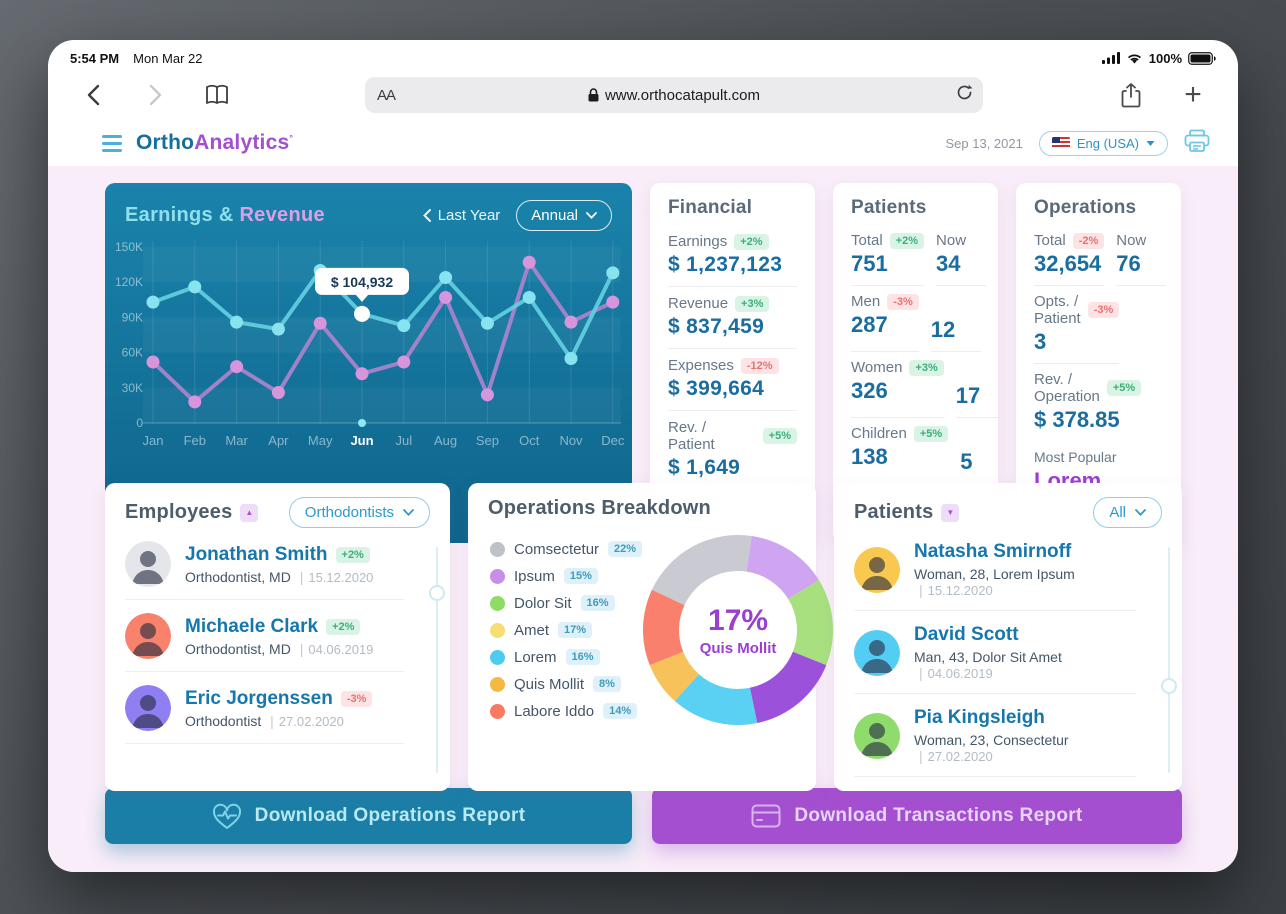  I want to click on credit-card-icon, so click(766, 816).